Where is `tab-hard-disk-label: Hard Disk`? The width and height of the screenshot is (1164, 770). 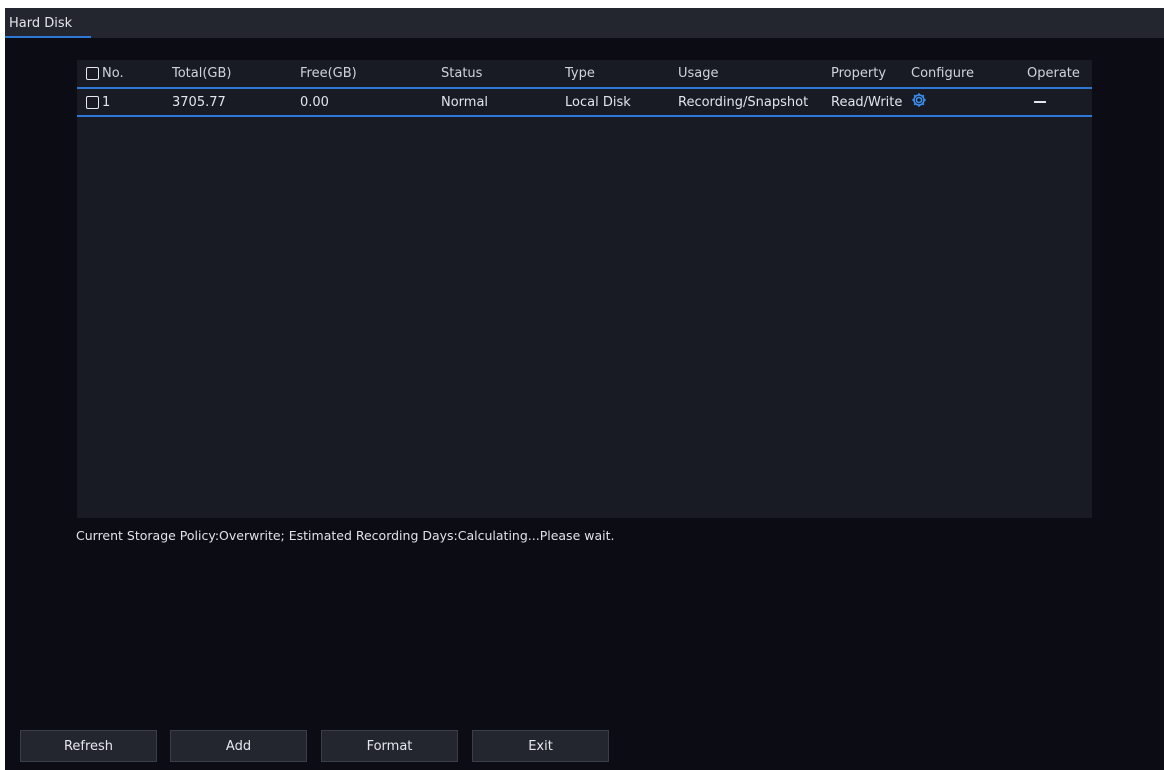
tab-hard-disk-label: Hard Disk is located at coordinates (41, 23).